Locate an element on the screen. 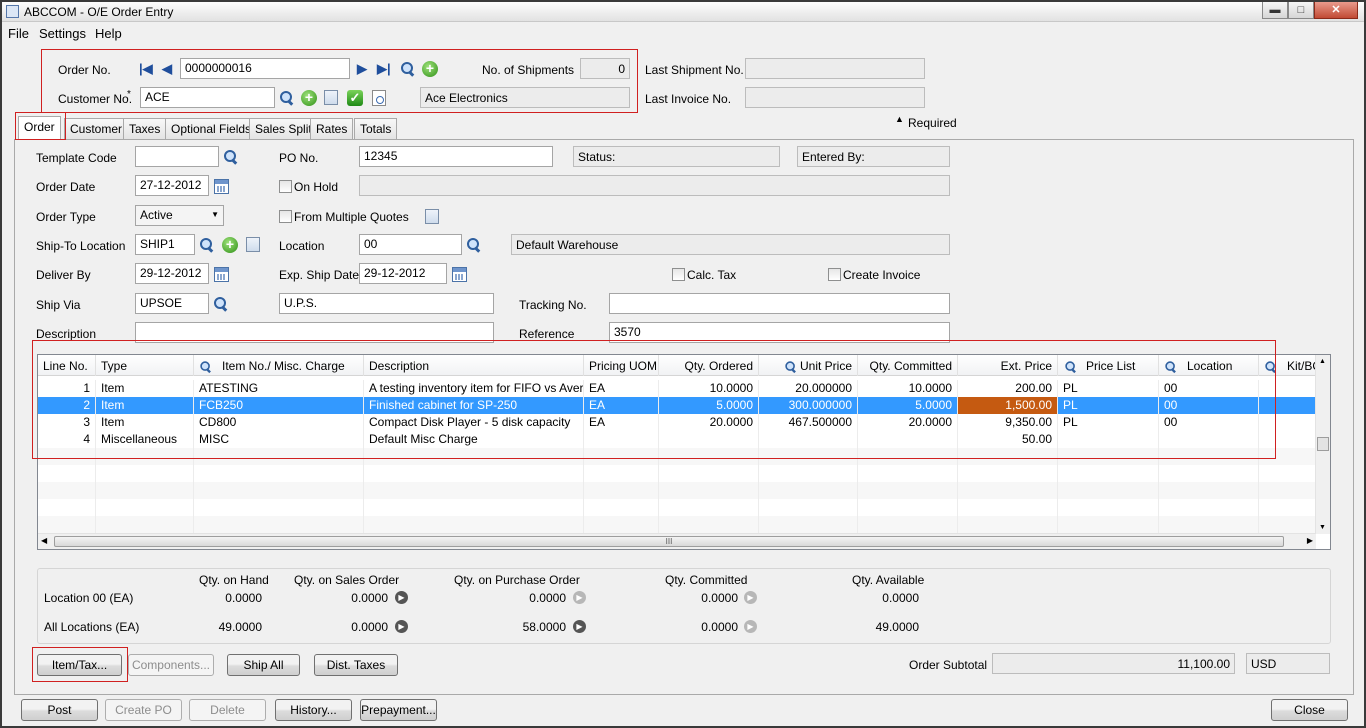 Image resolution: width=1366 pixels, height=728 pixels. exp-ship-date-input: 29-12-2012 is located at coordinates (403, 273).